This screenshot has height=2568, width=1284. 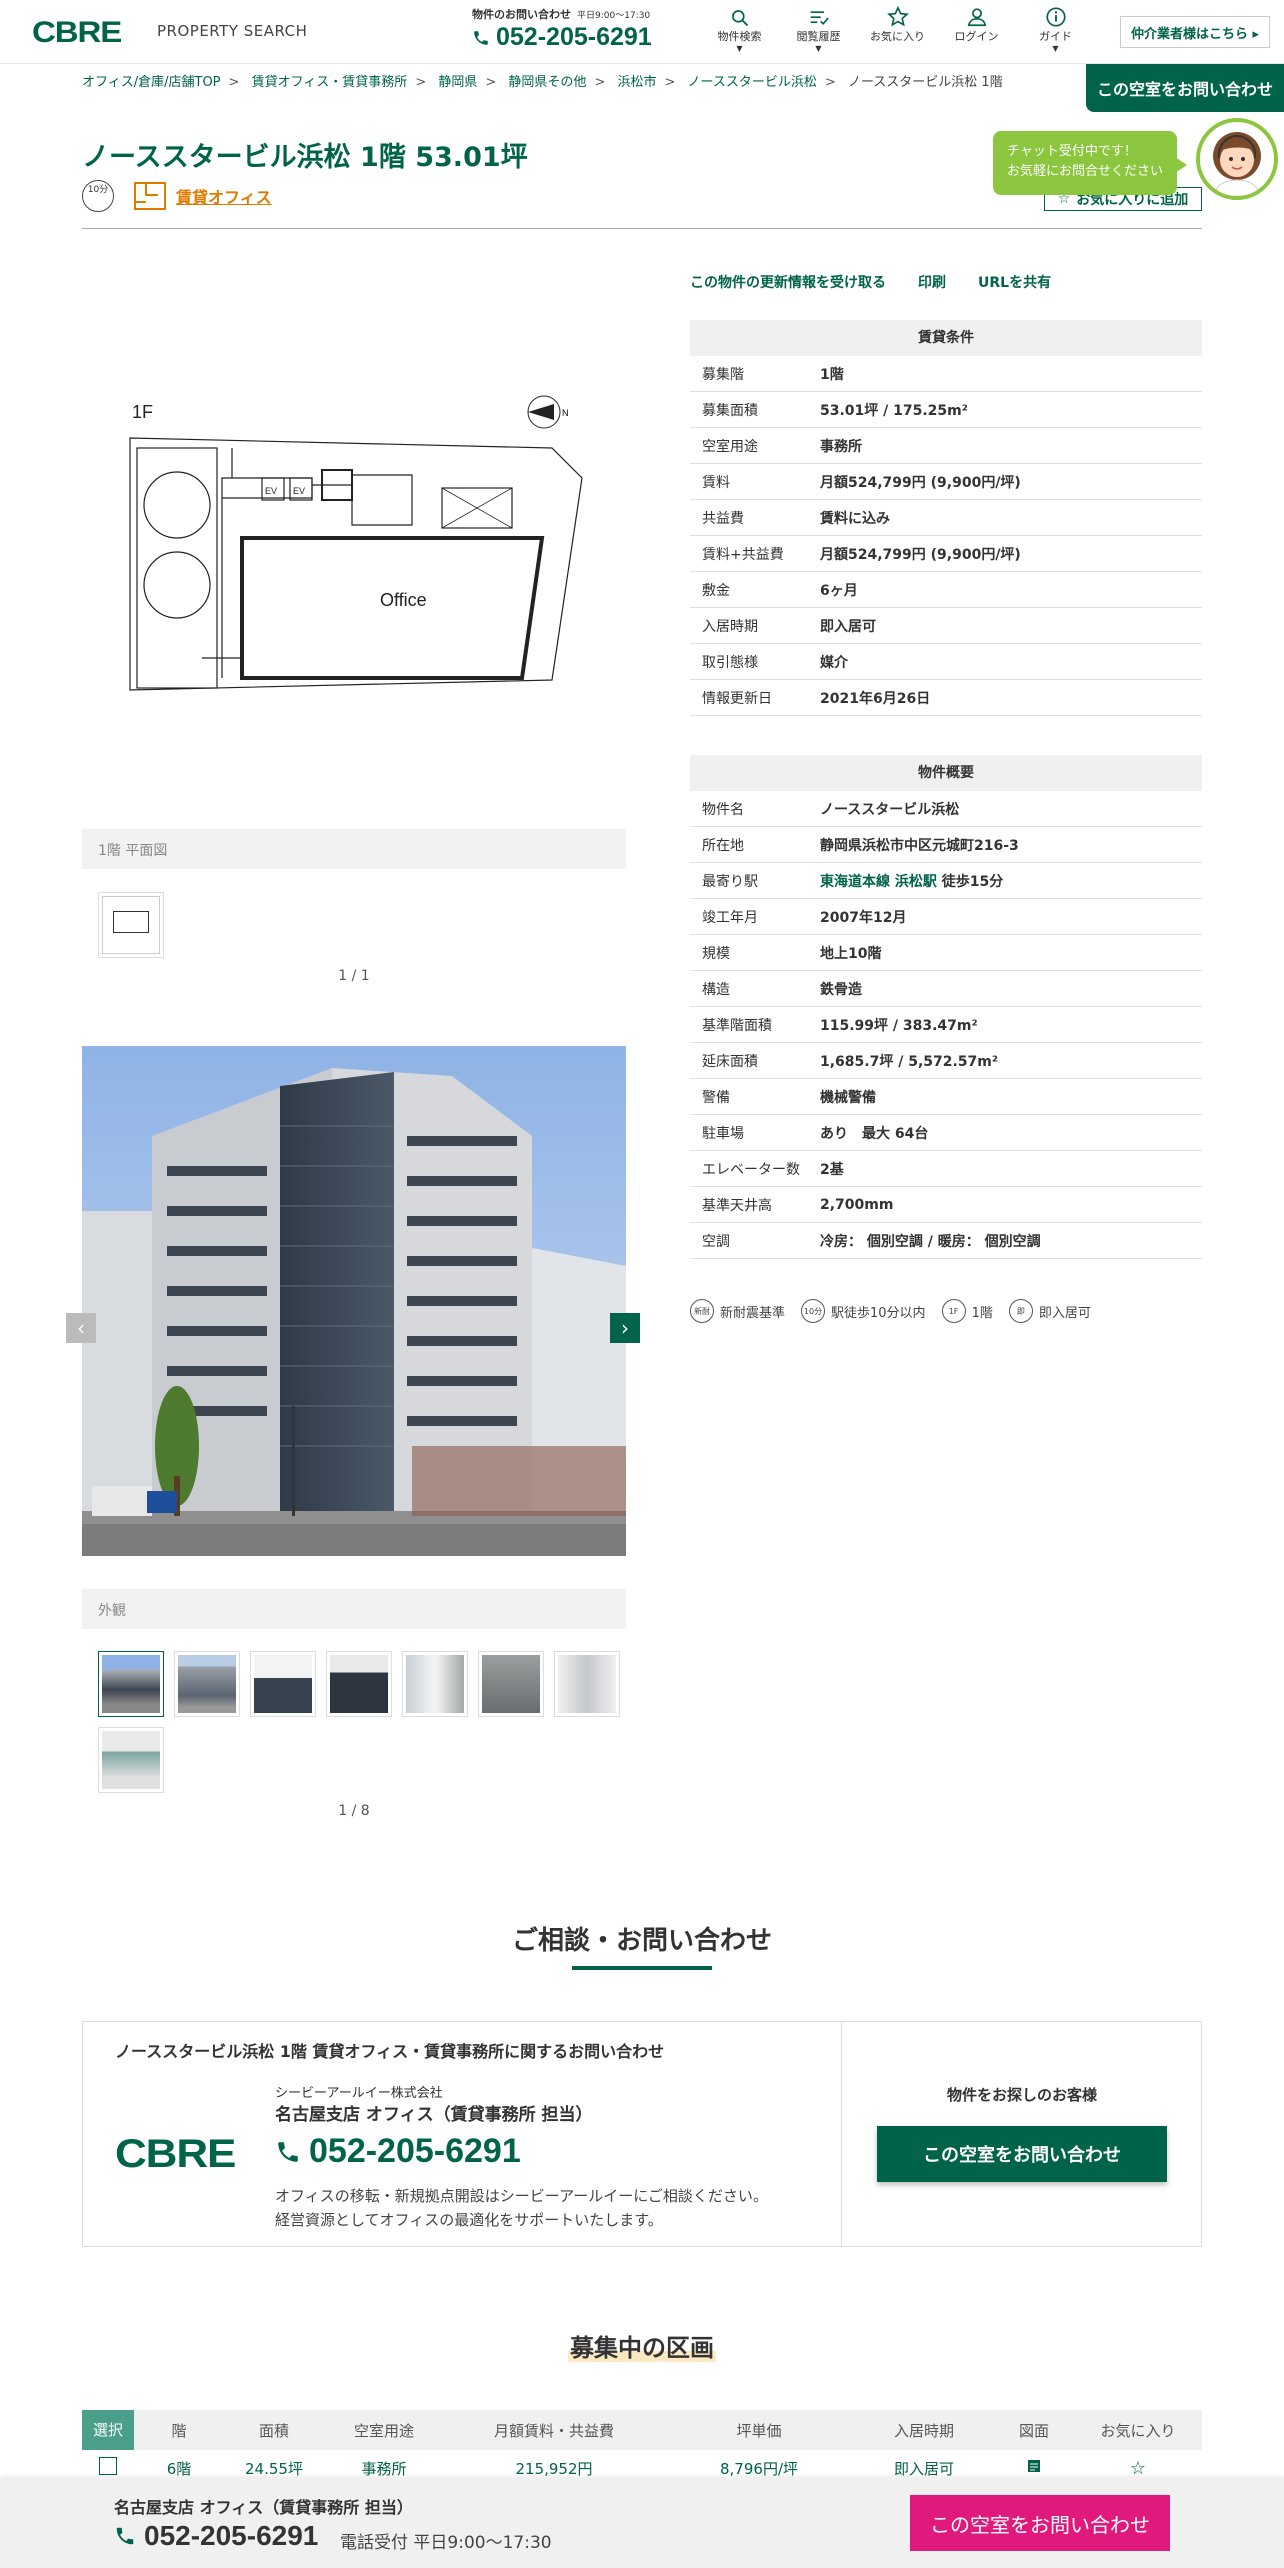 What do you see at coordinates (739, 30) in the screenshot?
I see `nav-search: 物件検索 ▼` at bounding box center [739, 30].